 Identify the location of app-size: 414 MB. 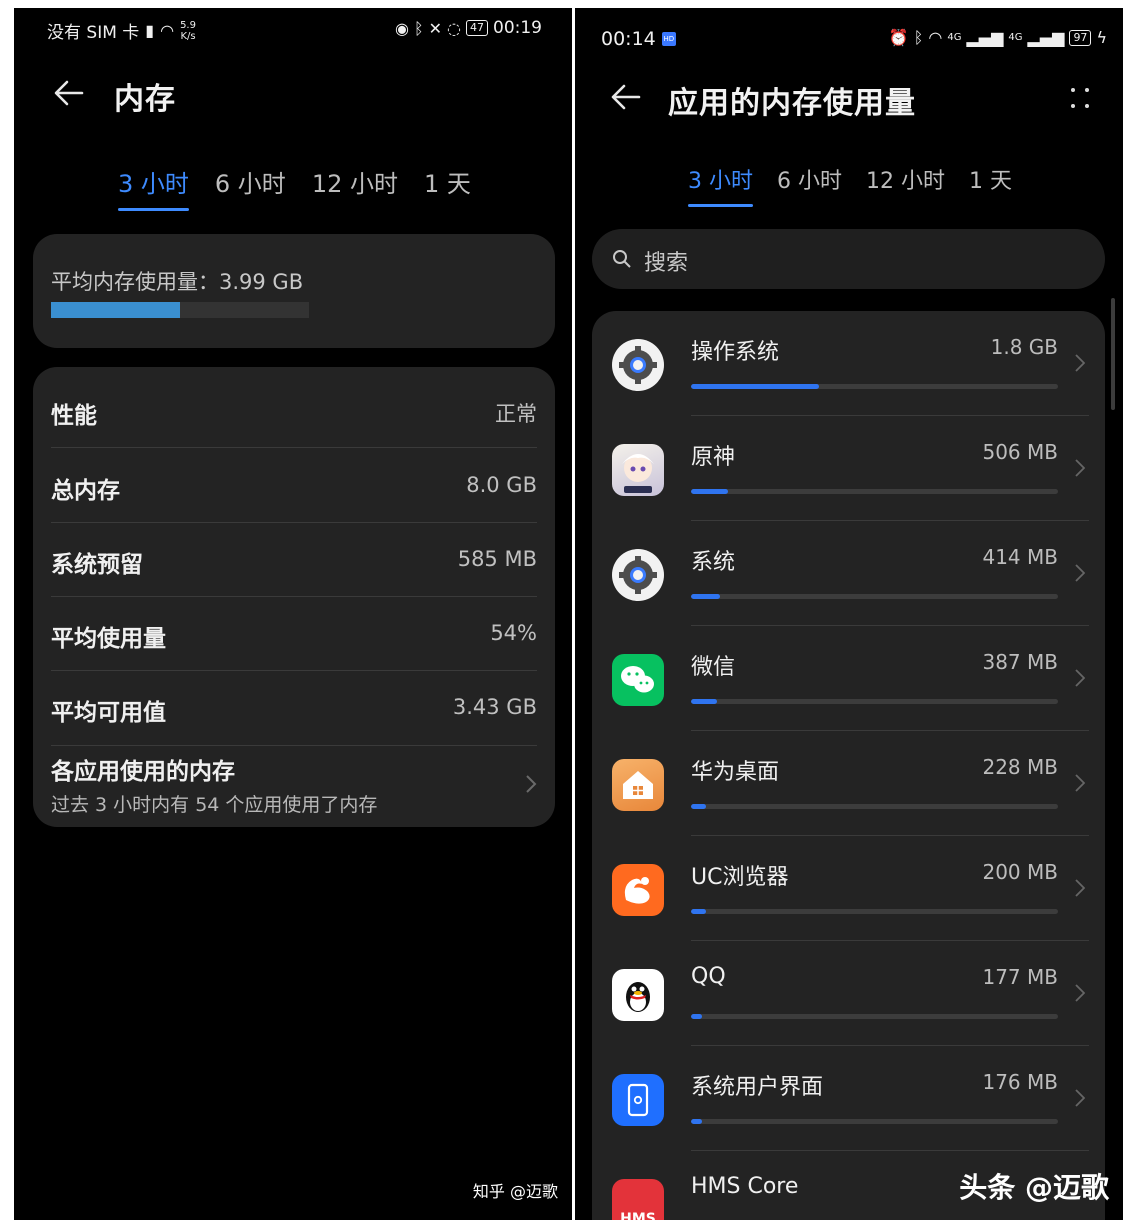
(1020, 557).